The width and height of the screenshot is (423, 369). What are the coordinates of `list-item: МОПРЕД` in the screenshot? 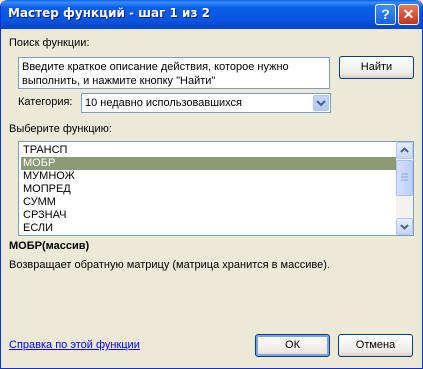 It's located at (210, 189).